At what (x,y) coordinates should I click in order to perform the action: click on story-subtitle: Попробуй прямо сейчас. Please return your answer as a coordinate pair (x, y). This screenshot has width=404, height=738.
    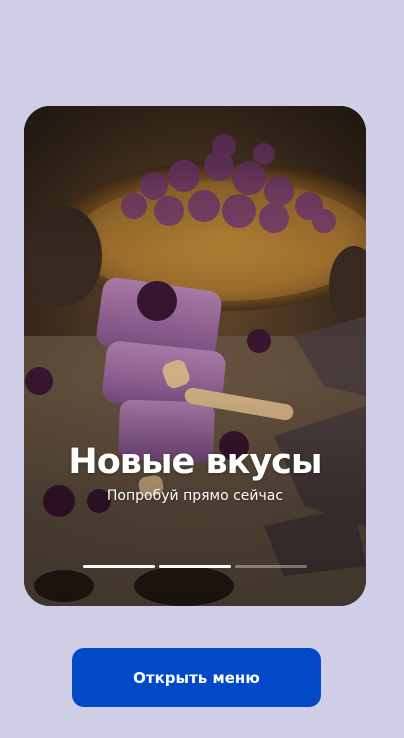
    Looking at the image, I should click on (195, 496).